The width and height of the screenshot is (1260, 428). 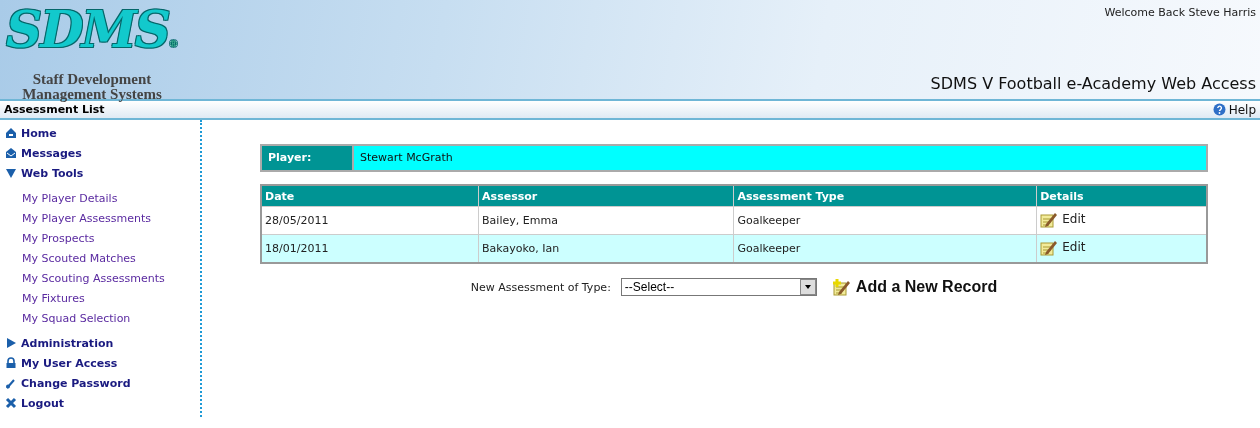 What do you see at coordinates (100, 259) in the screenshot?
I see `nav-subitem: My Scouted Matches` at bounding box center [100, 259].